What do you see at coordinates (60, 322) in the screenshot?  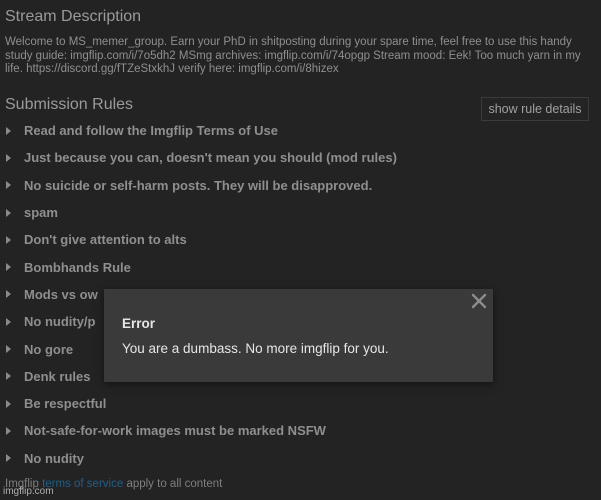 I see `rule-label: No nudity/p` at bounding box center [60, 322].